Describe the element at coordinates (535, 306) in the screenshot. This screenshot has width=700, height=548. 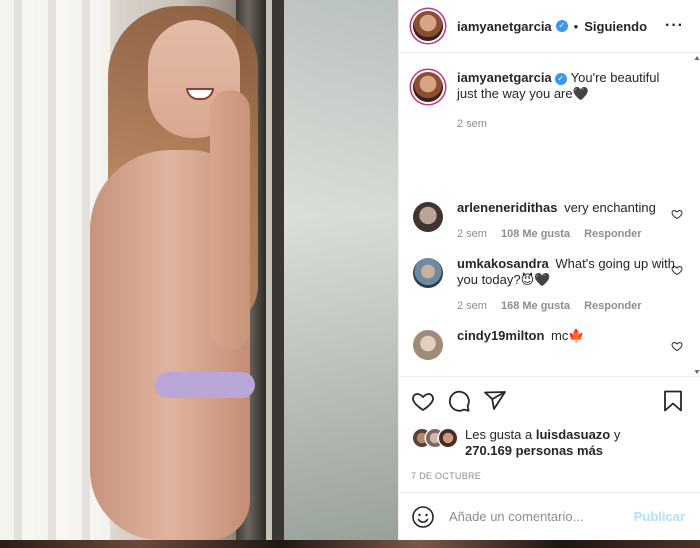
I see `comment-likes: 168 Me gusta` at that location.